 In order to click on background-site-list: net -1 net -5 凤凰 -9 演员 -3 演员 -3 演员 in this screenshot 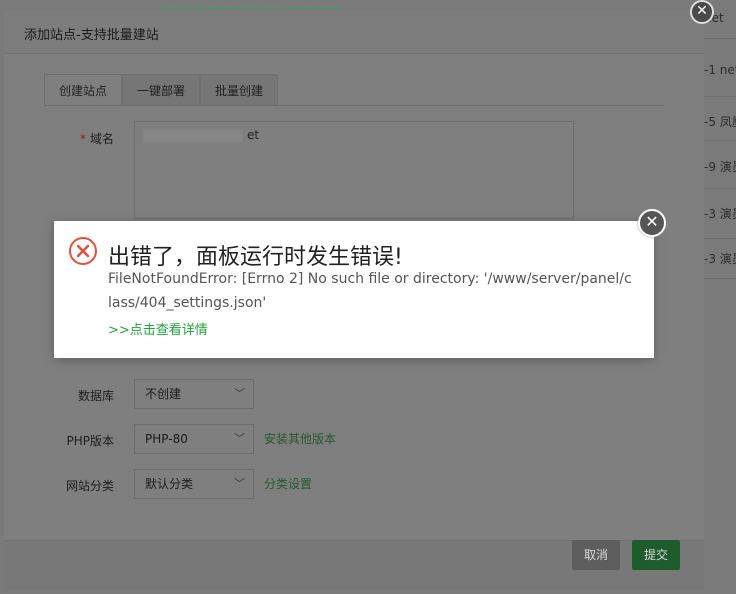, I will do `click(718, 165)`.